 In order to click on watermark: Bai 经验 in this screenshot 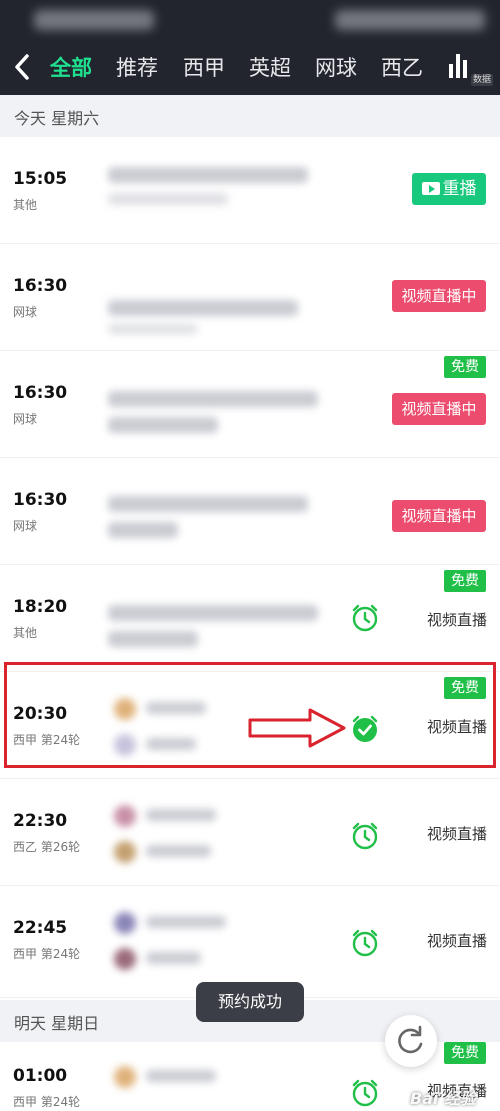, I will do `click(442, 1098)`.